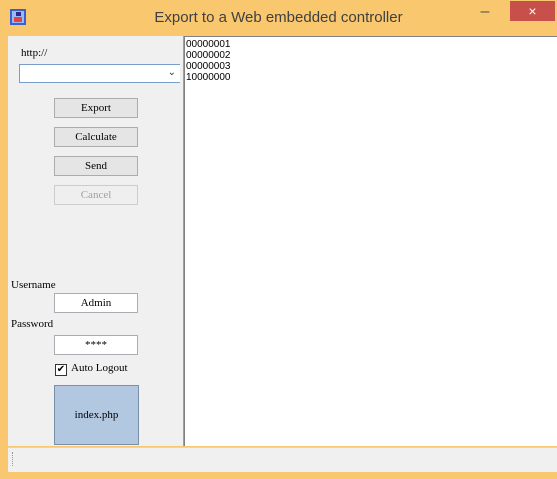 This screenshot has height=479, width=557. Describe the element at coordinates (34, 53) in the screenshot. I see `url-label: http://` at that location.